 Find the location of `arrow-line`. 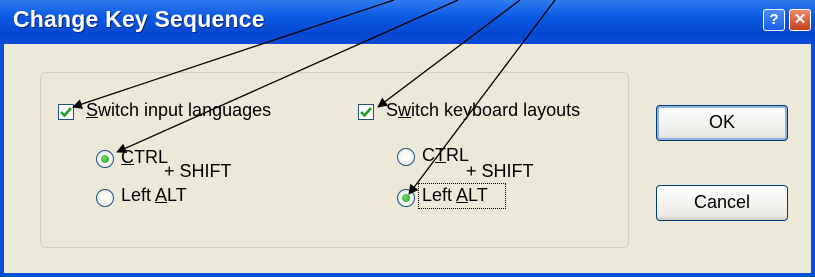

arrow-line is located at coordinates (449, 54).